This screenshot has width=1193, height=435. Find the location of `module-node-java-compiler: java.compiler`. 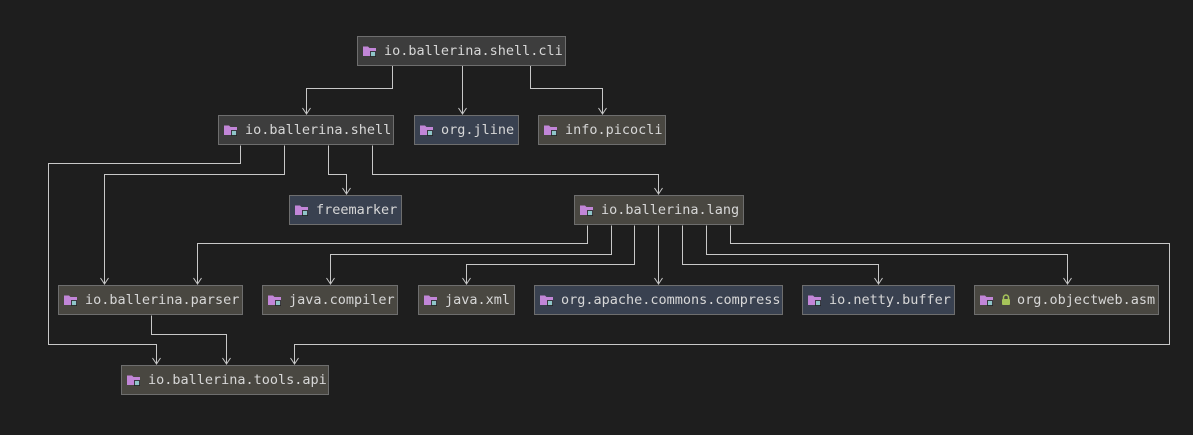

module-node-java-compiler: java.compiler is located at coordinates (330, 300).